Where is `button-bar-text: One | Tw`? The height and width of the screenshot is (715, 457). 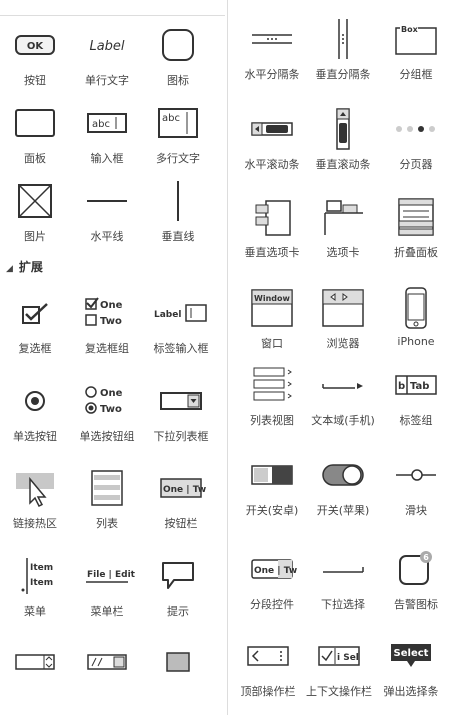
button-bar-text: One | Tw is located at coordinates (184, 490).